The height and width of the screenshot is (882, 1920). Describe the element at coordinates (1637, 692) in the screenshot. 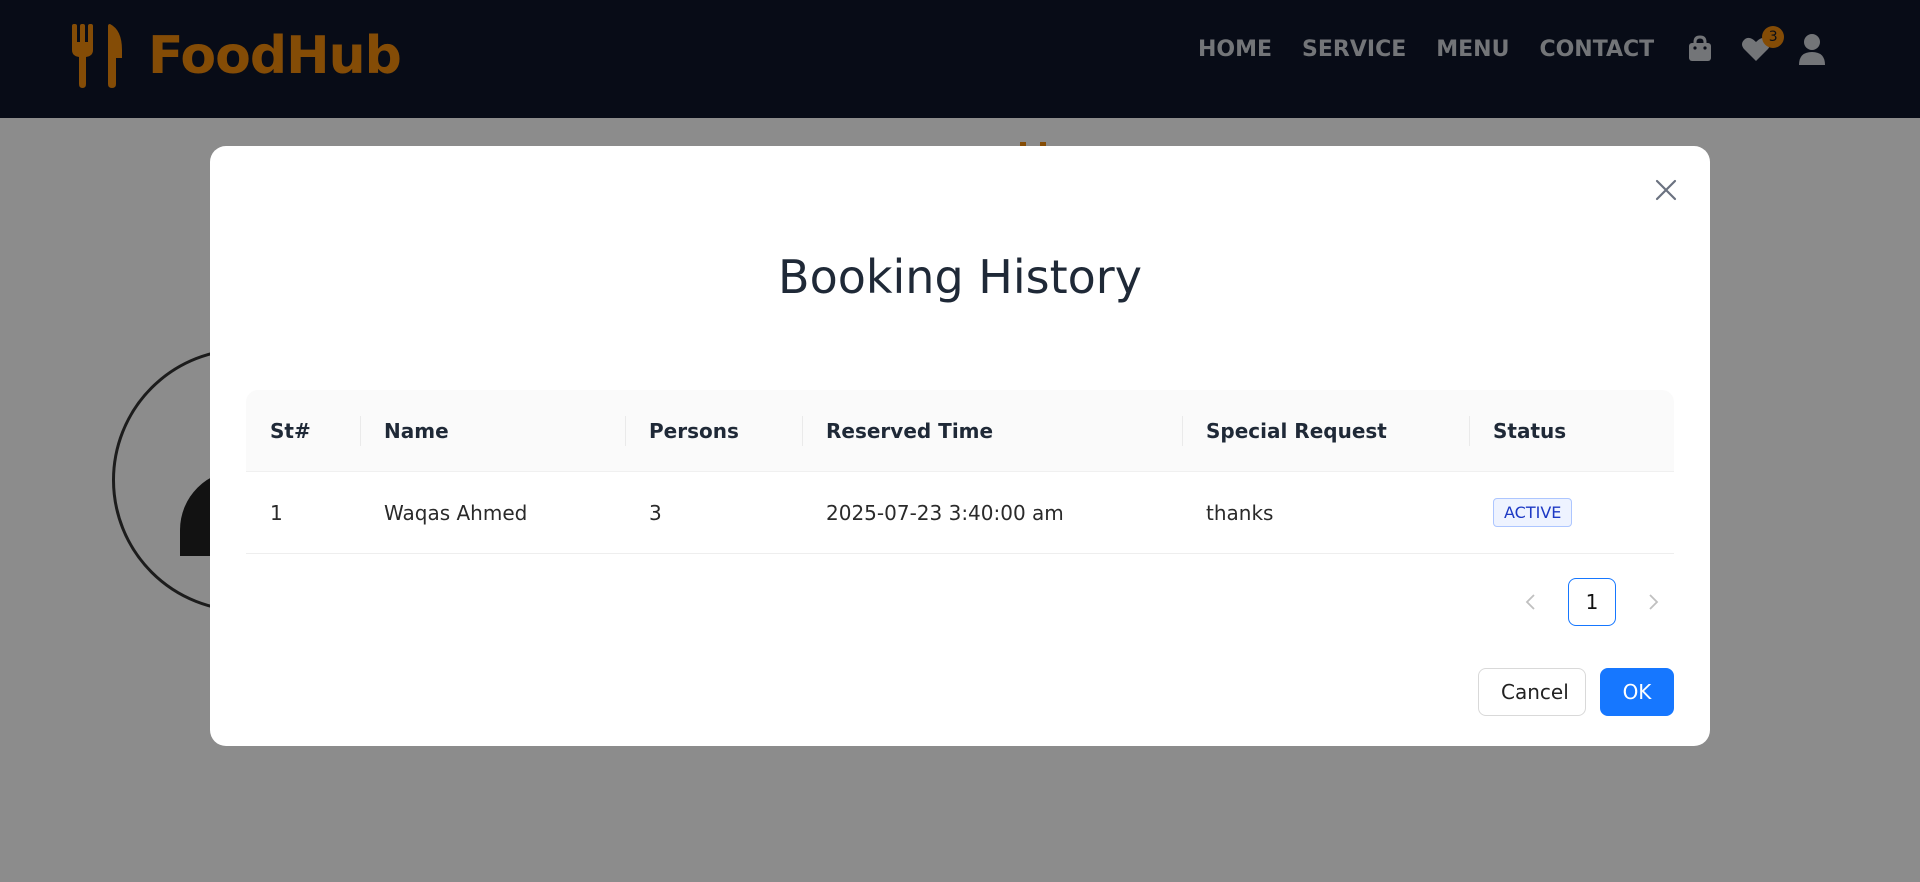

I see `ok-button: OK` at that location.